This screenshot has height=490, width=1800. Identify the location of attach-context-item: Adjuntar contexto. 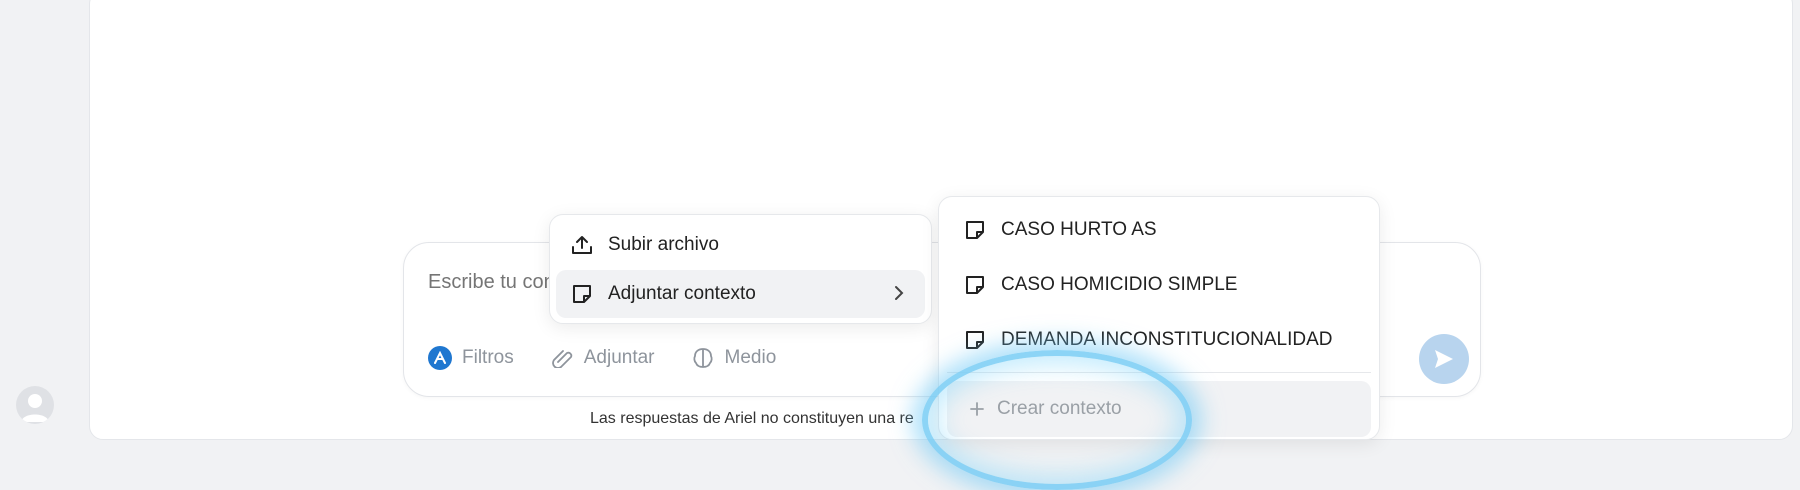
(740, 294).